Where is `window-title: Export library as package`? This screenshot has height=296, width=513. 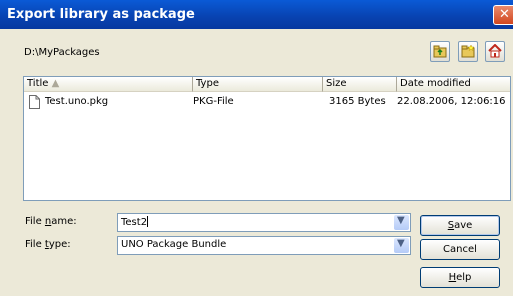 window-title: Export library as package is located at coordinates (101, 14).